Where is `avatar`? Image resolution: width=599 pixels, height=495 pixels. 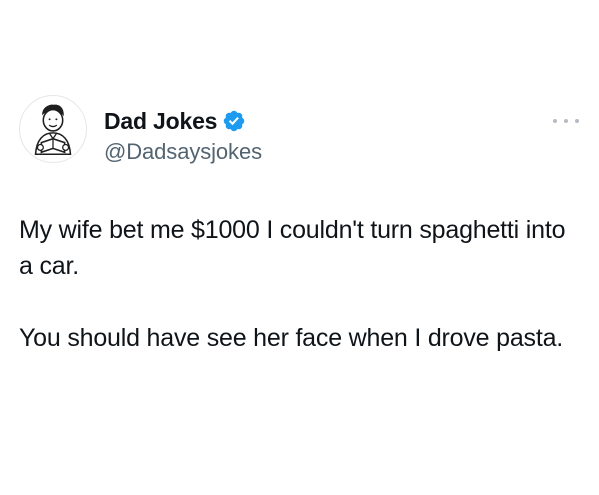
avatar is located at coordinates (53, 129).